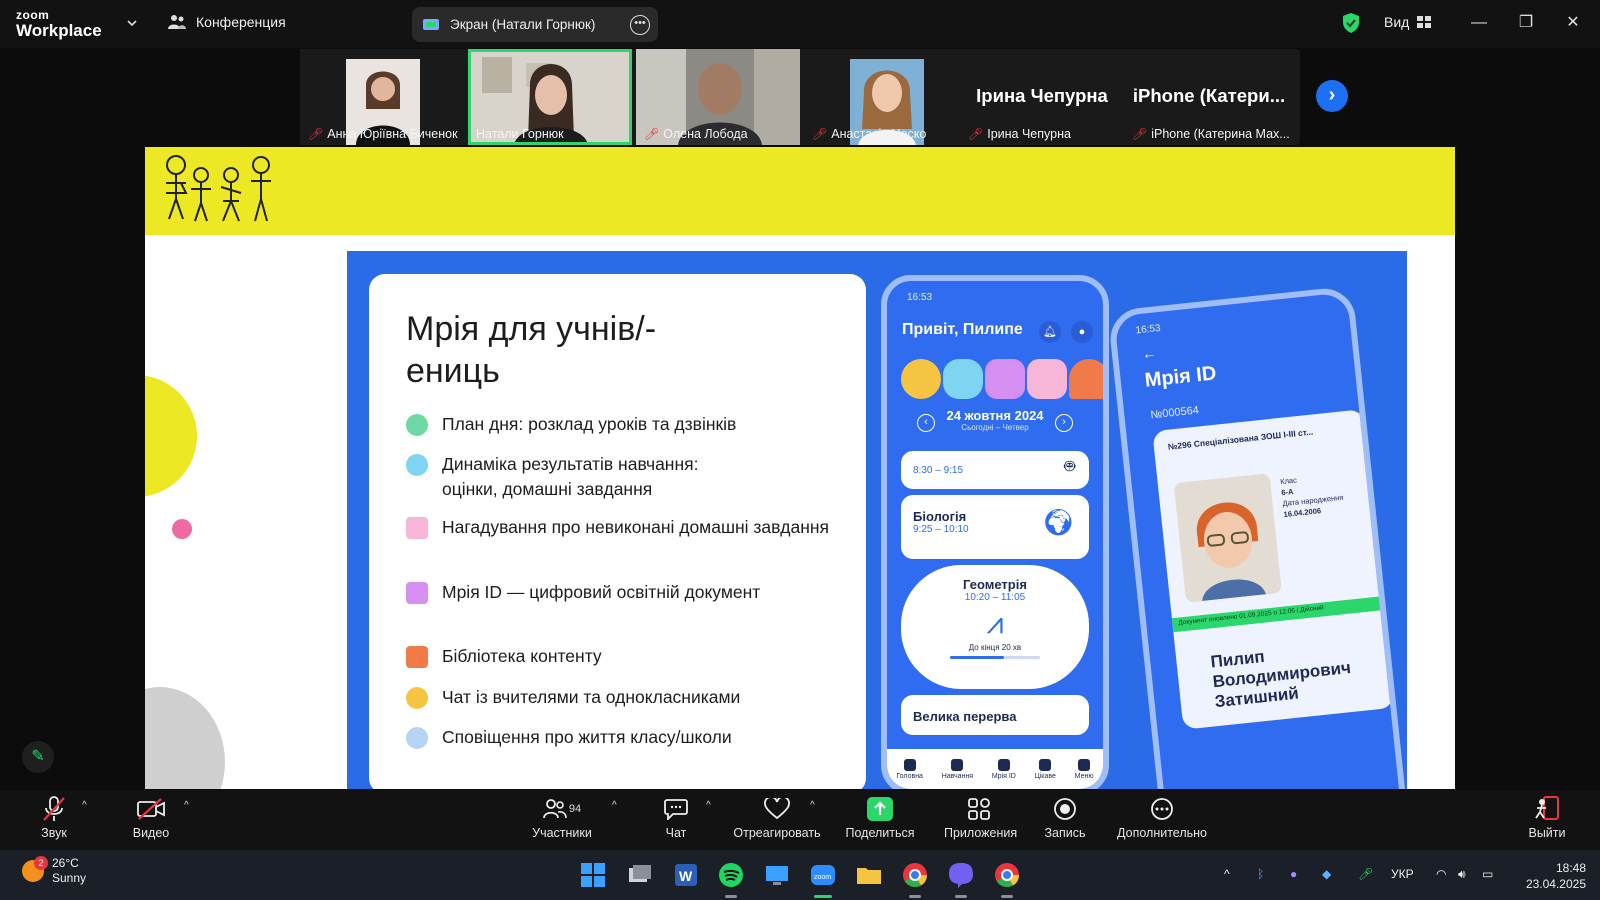 The width and height of the screenshot is (1600, 900). What do you see at coordinates (652, 134) in the screenshot?
I see `muted-mic-icon: 🎤︎` at bounding box center [652, 134].